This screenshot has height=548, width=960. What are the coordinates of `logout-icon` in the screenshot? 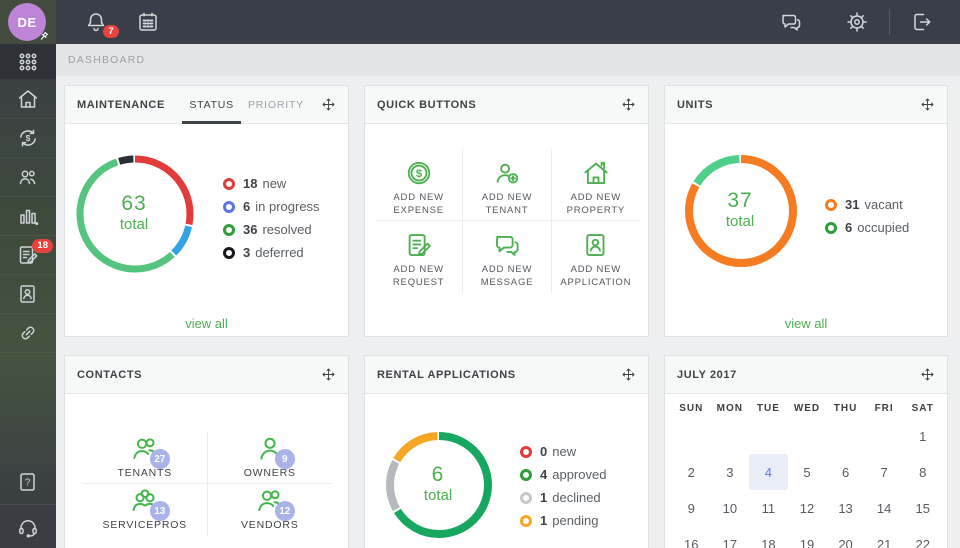 It's located at (922, 22).